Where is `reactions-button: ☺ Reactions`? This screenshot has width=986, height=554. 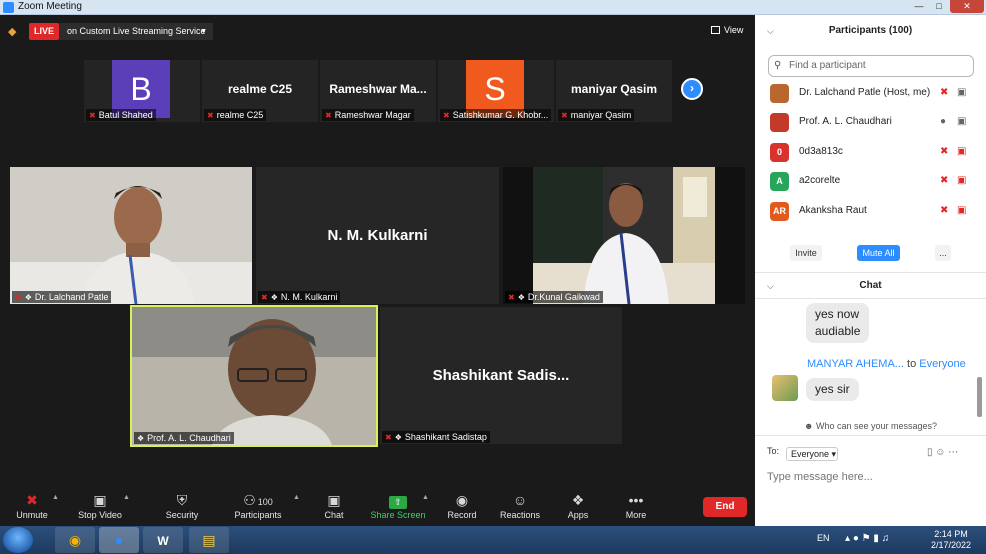
reactions-button: ☺ Reactions is located at coordinates (520, 505).